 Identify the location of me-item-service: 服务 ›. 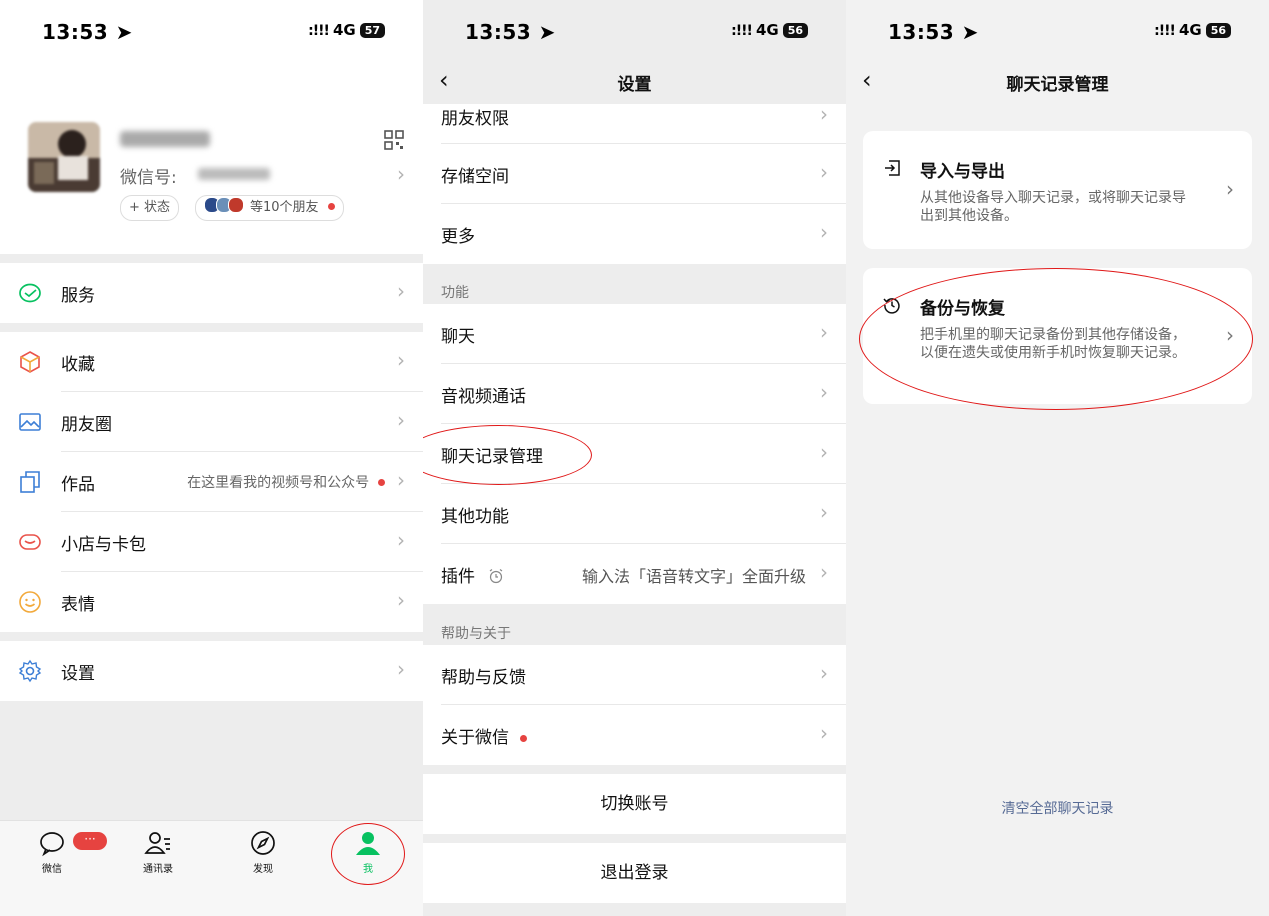
(211, 293).